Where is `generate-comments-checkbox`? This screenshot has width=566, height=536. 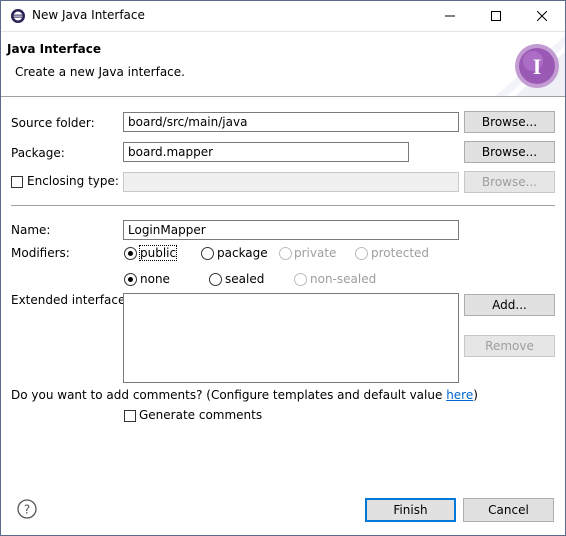 generate-comments-checkbox is located at coordinates (130, 416).